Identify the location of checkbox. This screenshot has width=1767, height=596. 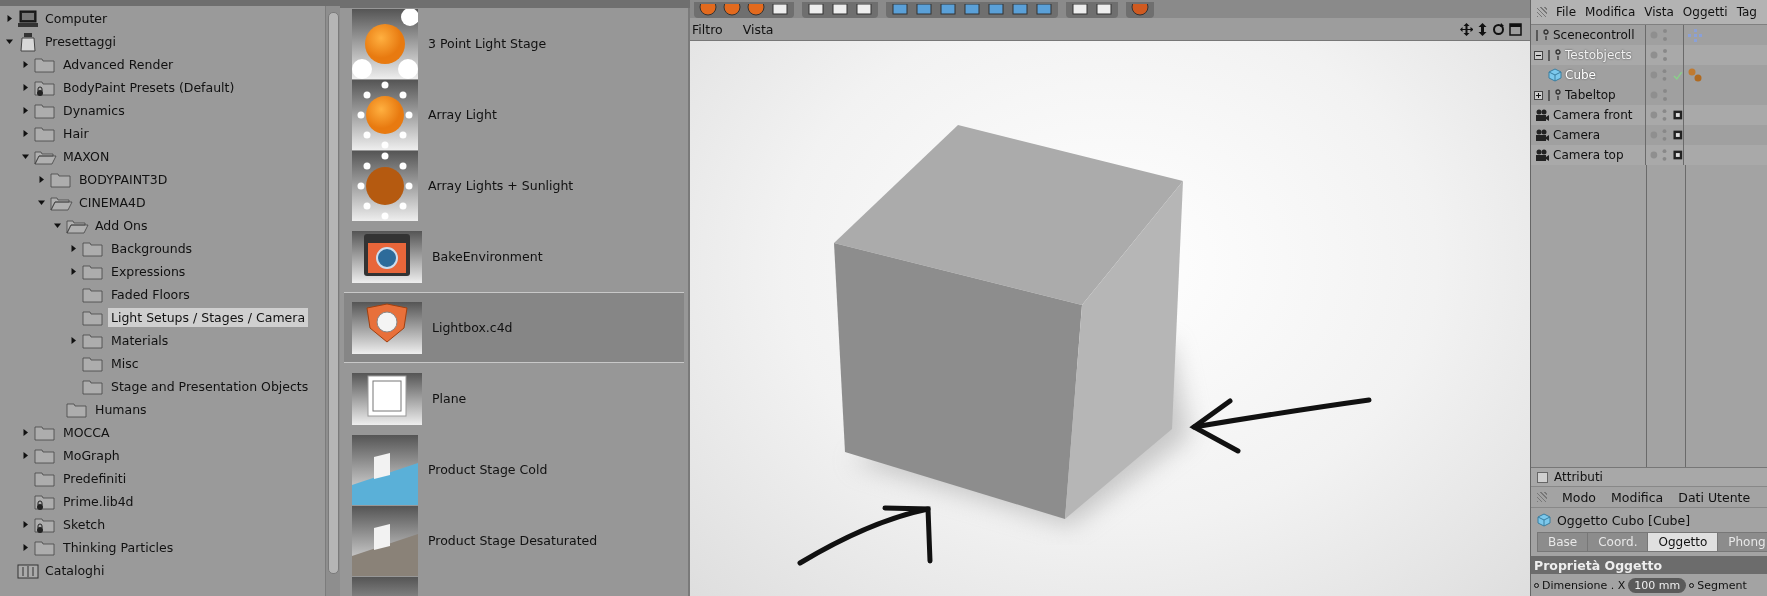
(1542, 477).